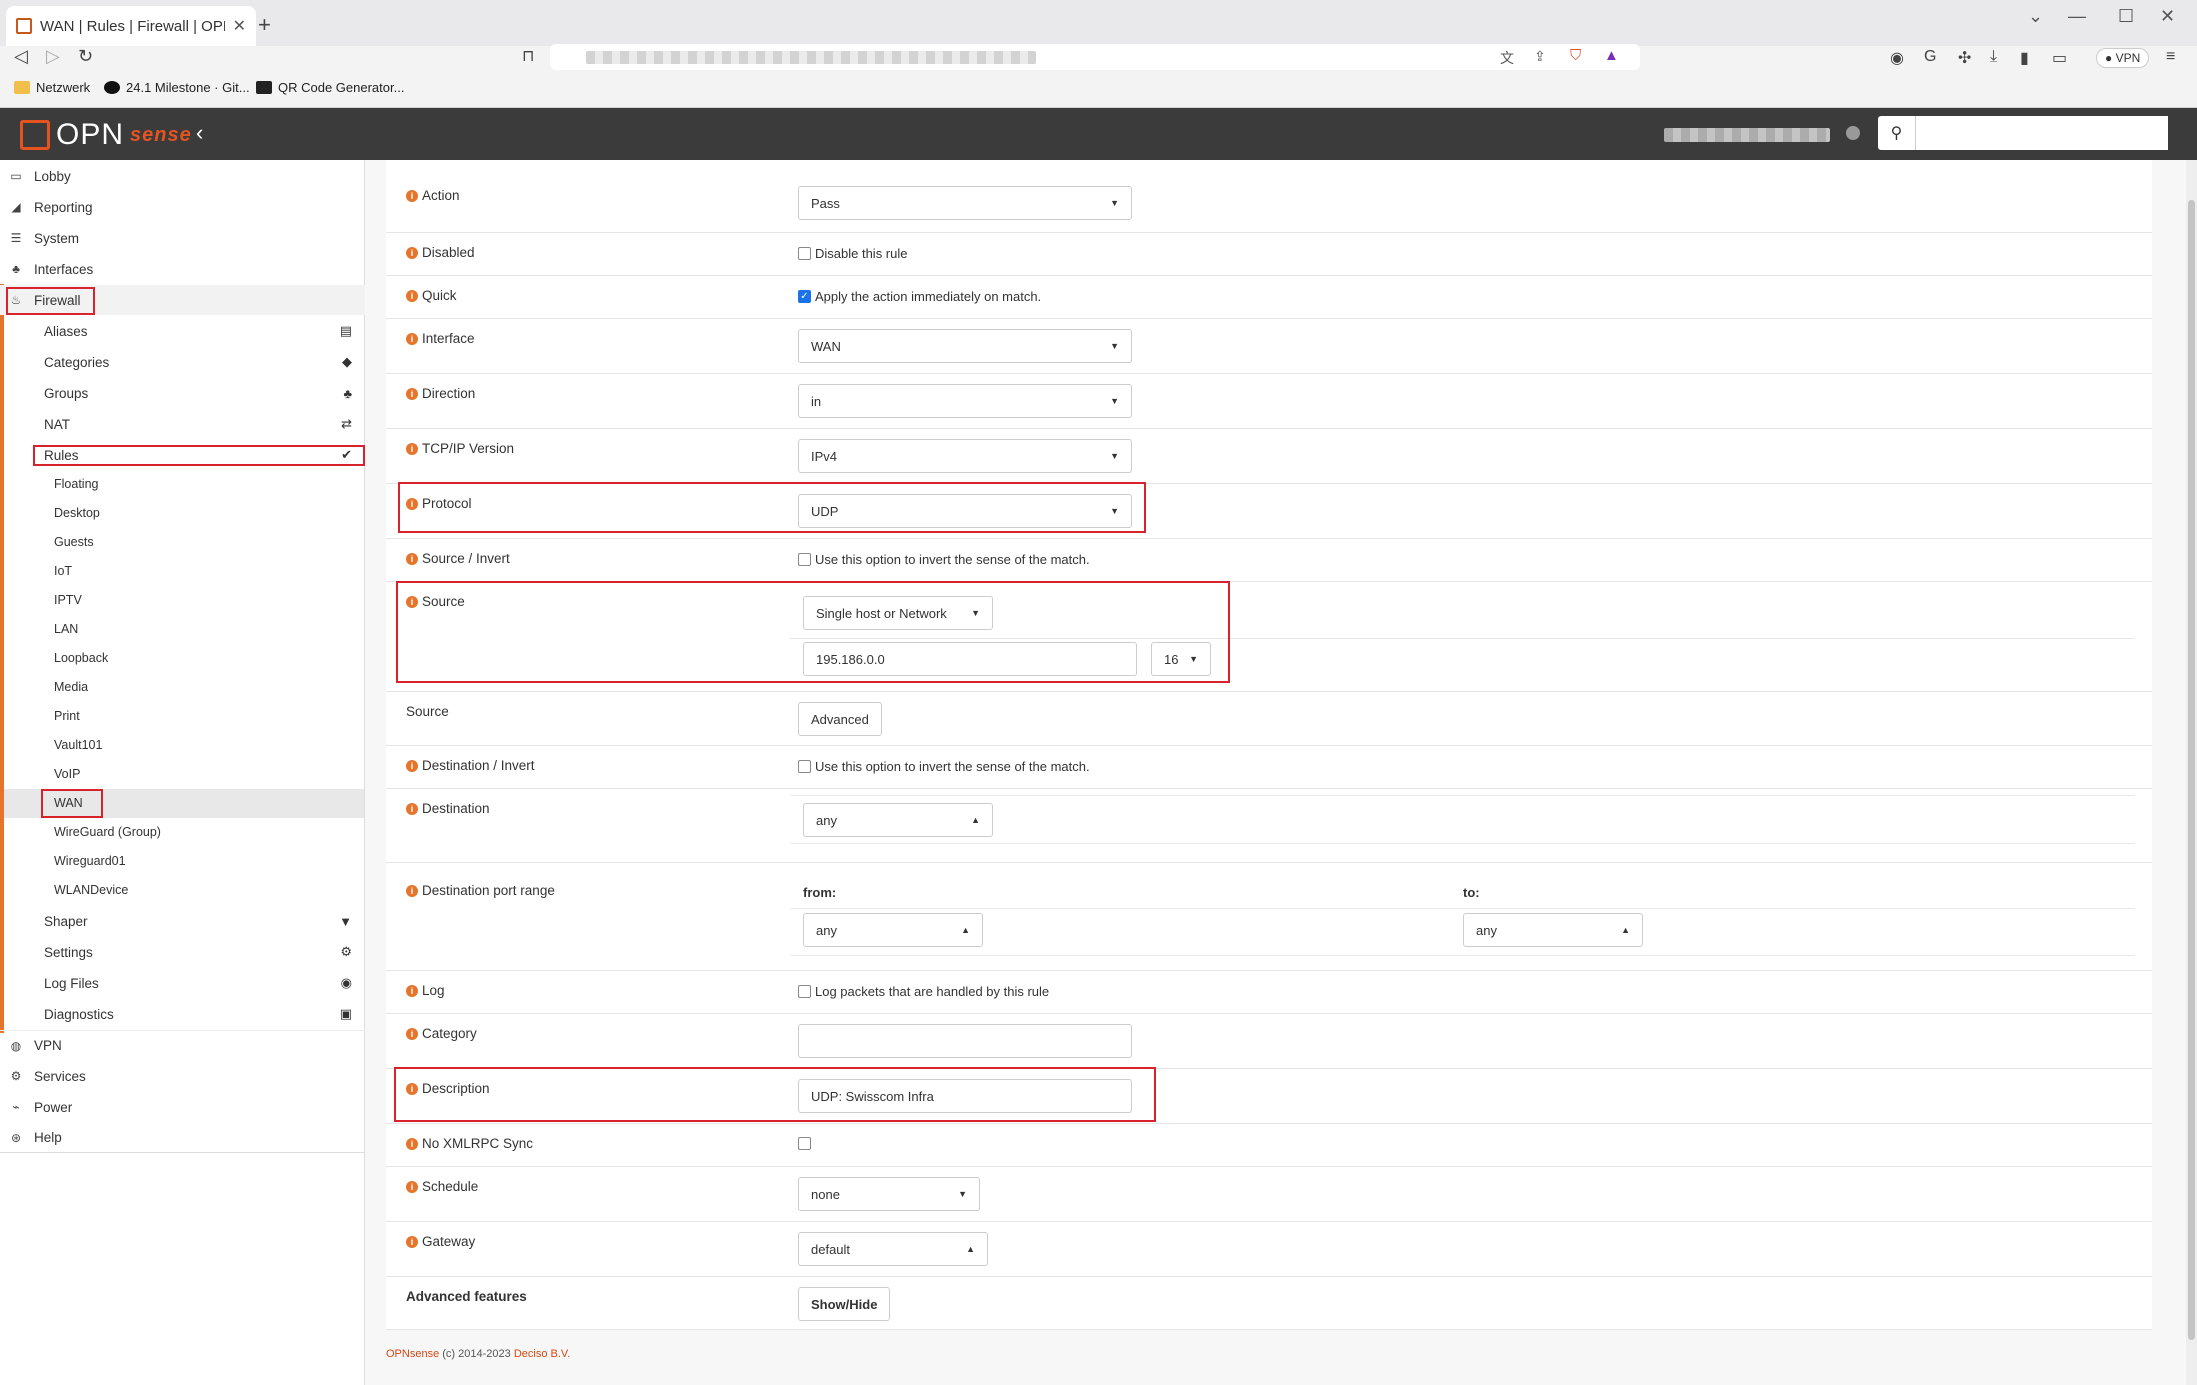  What do you see at coordinates (1611, 55) in the screenshot?
I see `brave-rewards-icon: ▲` at bounding box center [1611, 55].